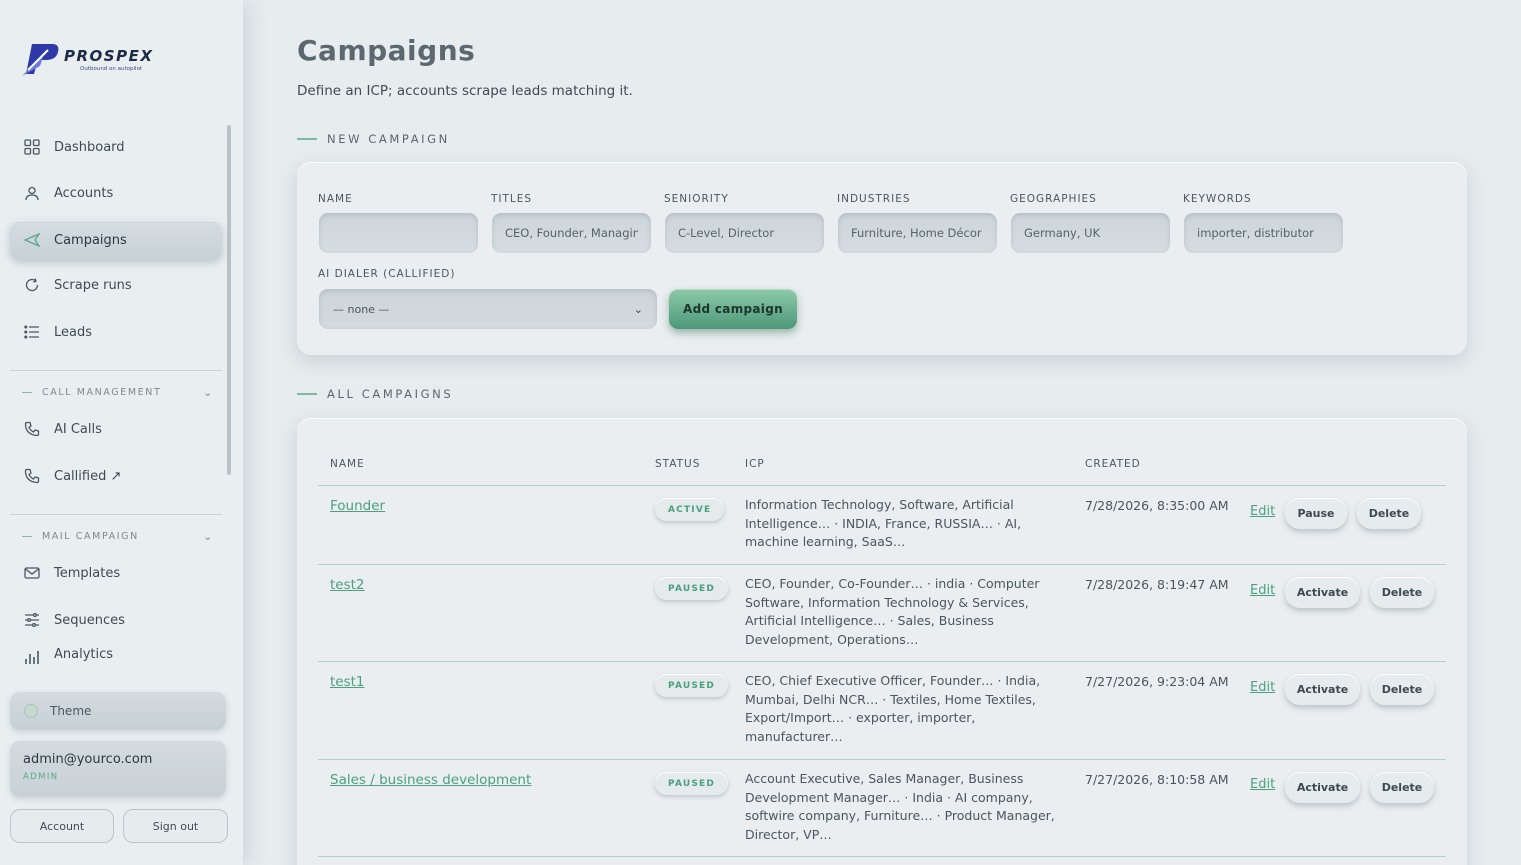 Image resolution: width=1521 pixels, height=865 pixels. What do you see at coordinates (41, 777) in the screenshot?
I see `user-role-badge: ADMIN` at bounding box center [41, 777].